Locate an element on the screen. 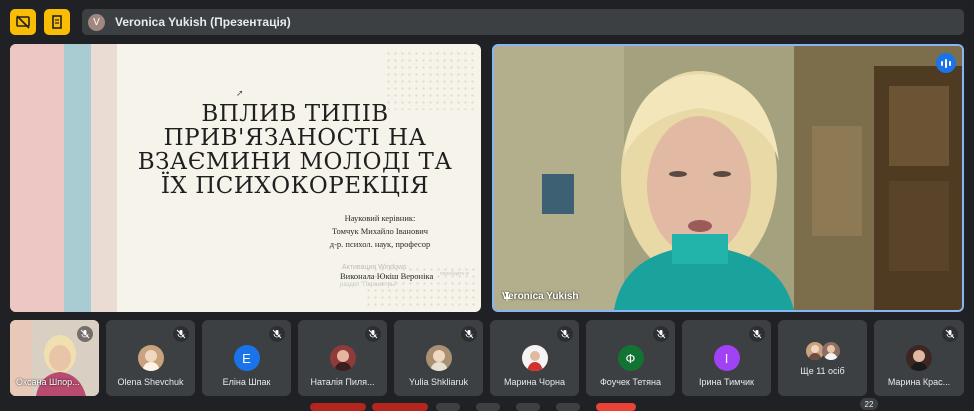  participant-name: Фоучек Тетяна is located at coordinates (630, 382).